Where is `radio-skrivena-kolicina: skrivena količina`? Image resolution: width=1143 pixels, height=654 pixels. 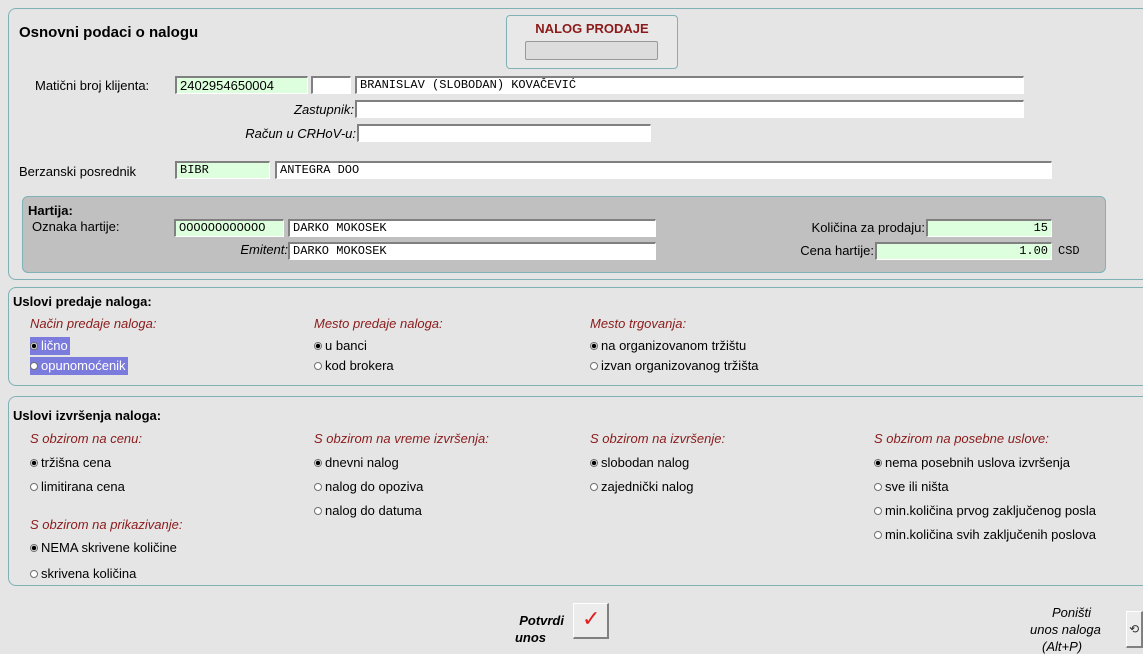 radio-skrivena-kolicina: skrivena količina is located at coordinates (83, 574).